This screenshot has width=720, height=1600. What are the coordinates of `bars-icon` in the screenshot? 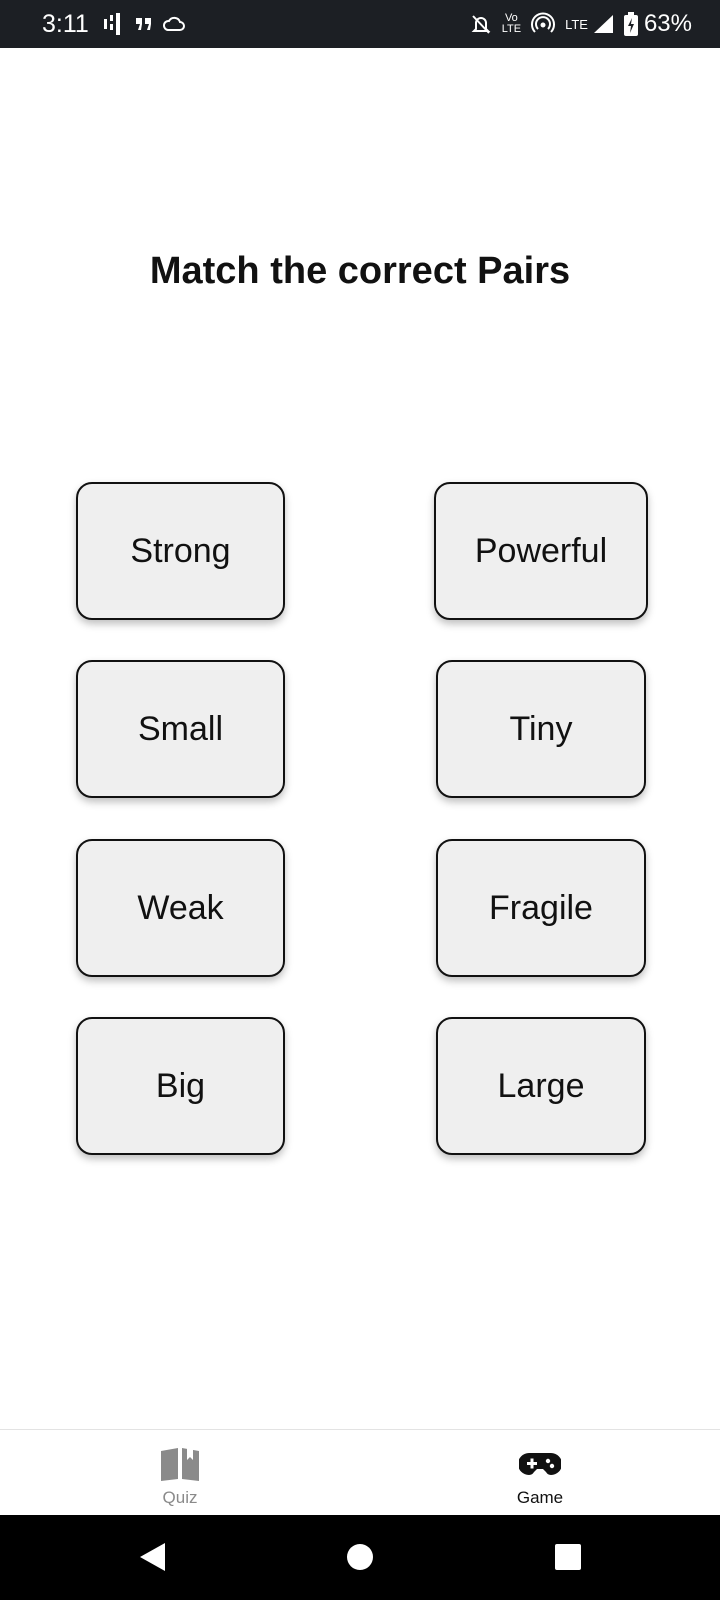 It's located at (114, 24).